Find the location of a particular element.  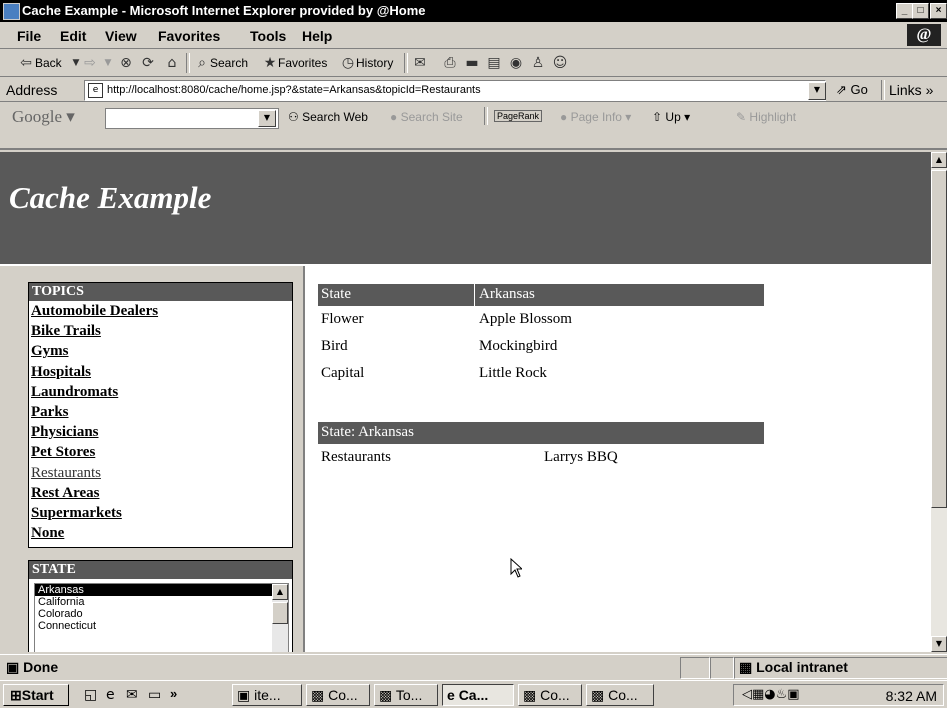

search-button: Search is located at coordinates (229, 63).